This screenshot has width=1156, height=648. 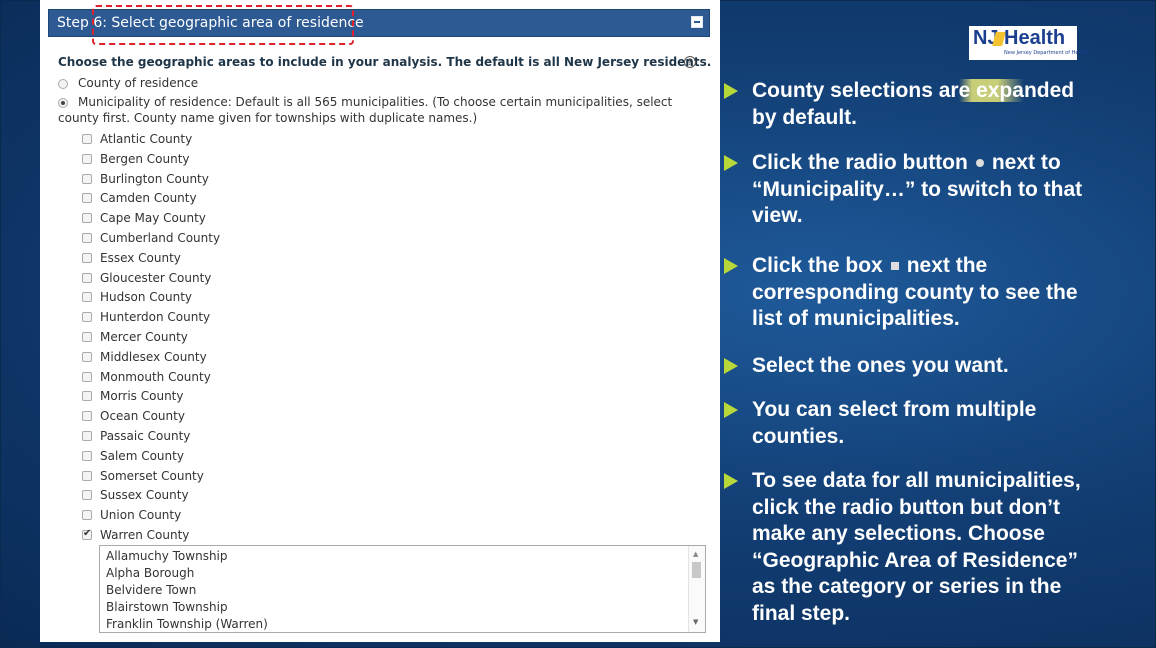 What do you see at coordinates (856, 318) in the screenshot?
I see `bullet-3-line3: list of municipalities.` at bounding box center [856, 318].